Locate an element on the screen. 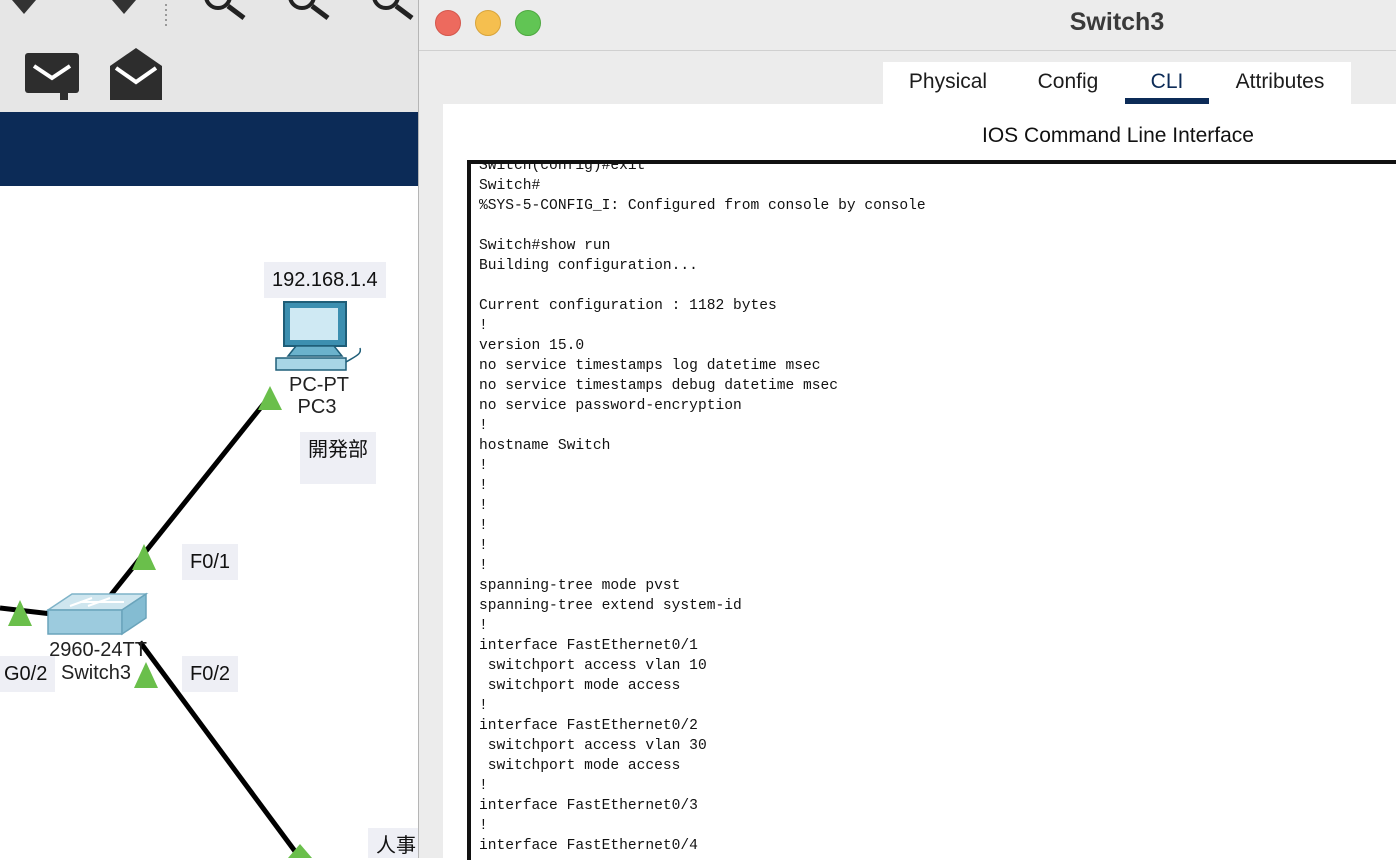 This screenshot has height=860, width=1396. window-titlebar: Switch3 is located at coordinates (907, 25).